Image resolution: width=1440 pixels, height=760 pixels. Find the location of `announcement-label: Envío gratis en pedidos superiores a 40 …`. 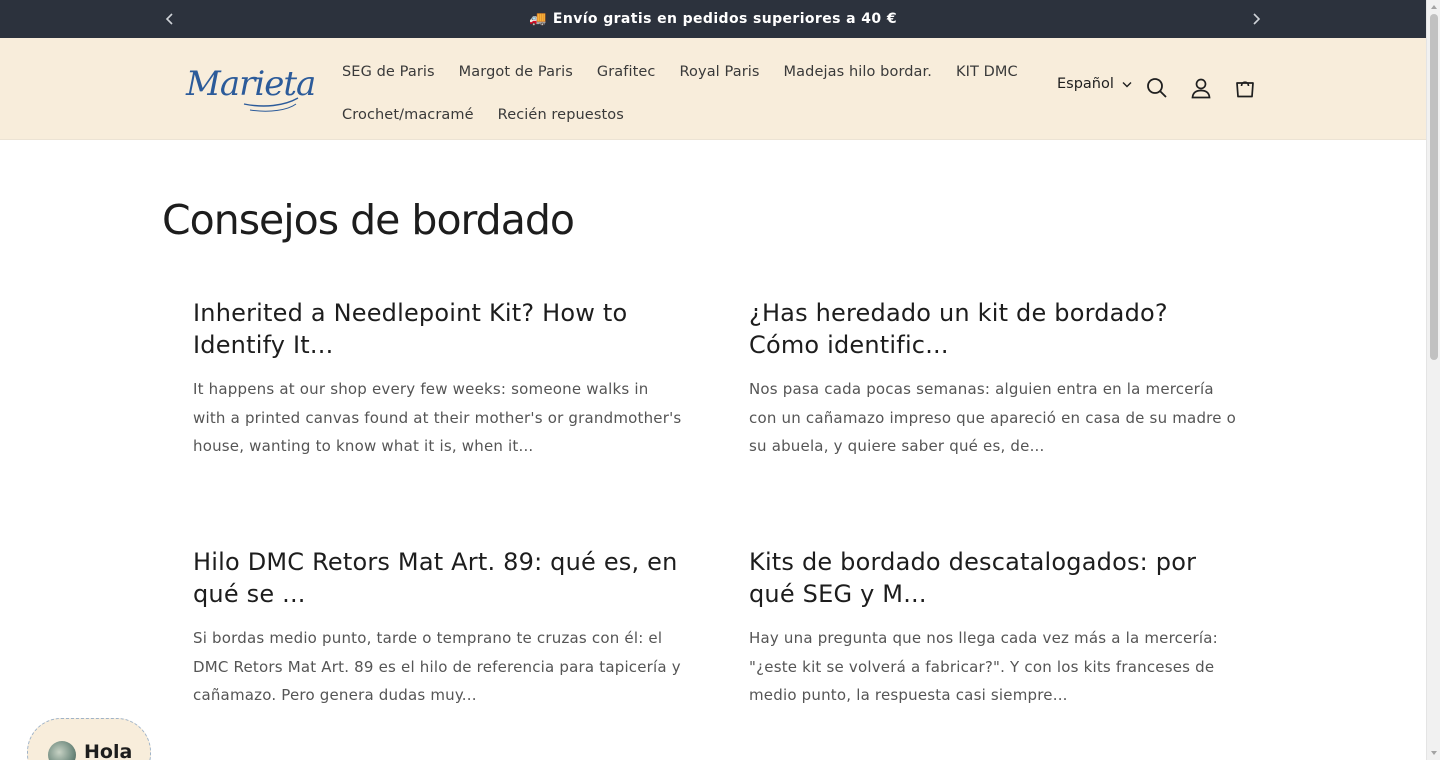

announcement-label: Envío gratis en pedidos superiores a 40 … is located at coordinates (724, 19).